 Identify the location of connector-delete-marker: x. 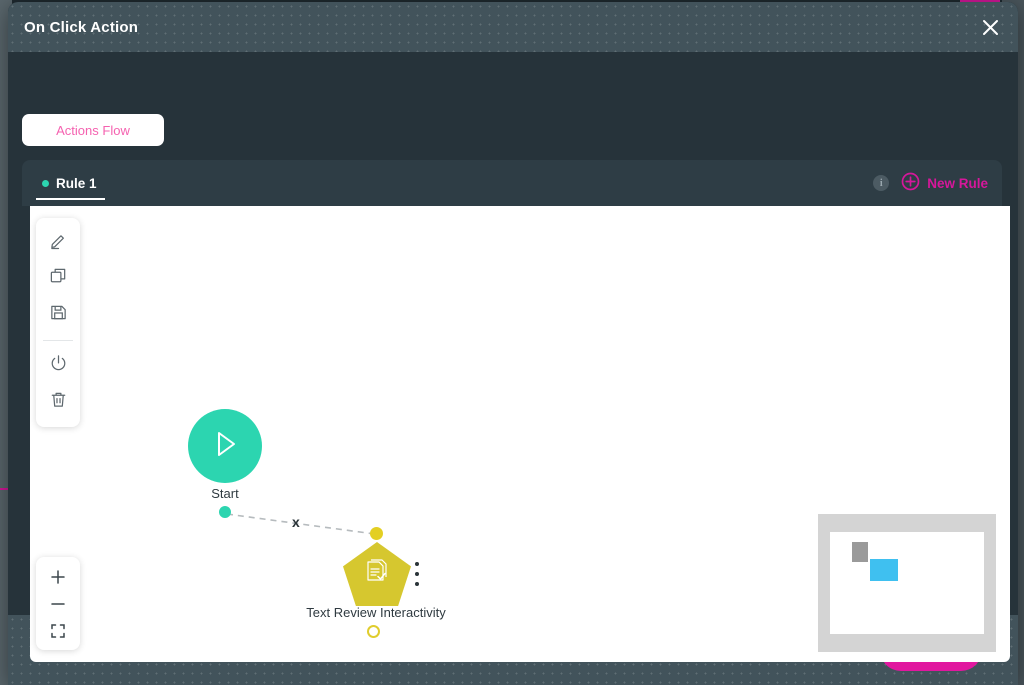
(296, 522).